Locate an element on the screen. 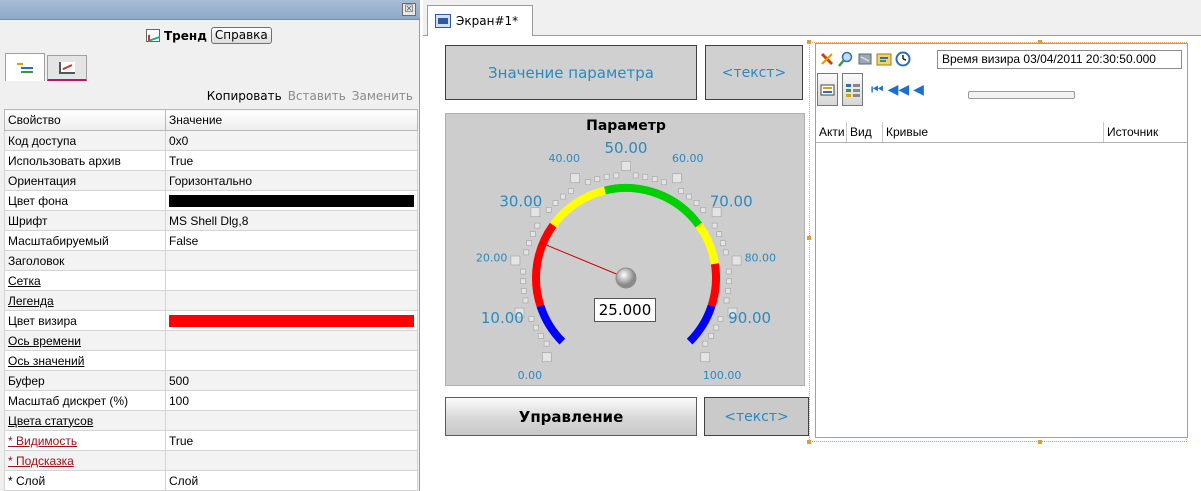 The image size is (1201, 491). property-value: MS Shell Dlg,8 is located at coordinates (291, 220).